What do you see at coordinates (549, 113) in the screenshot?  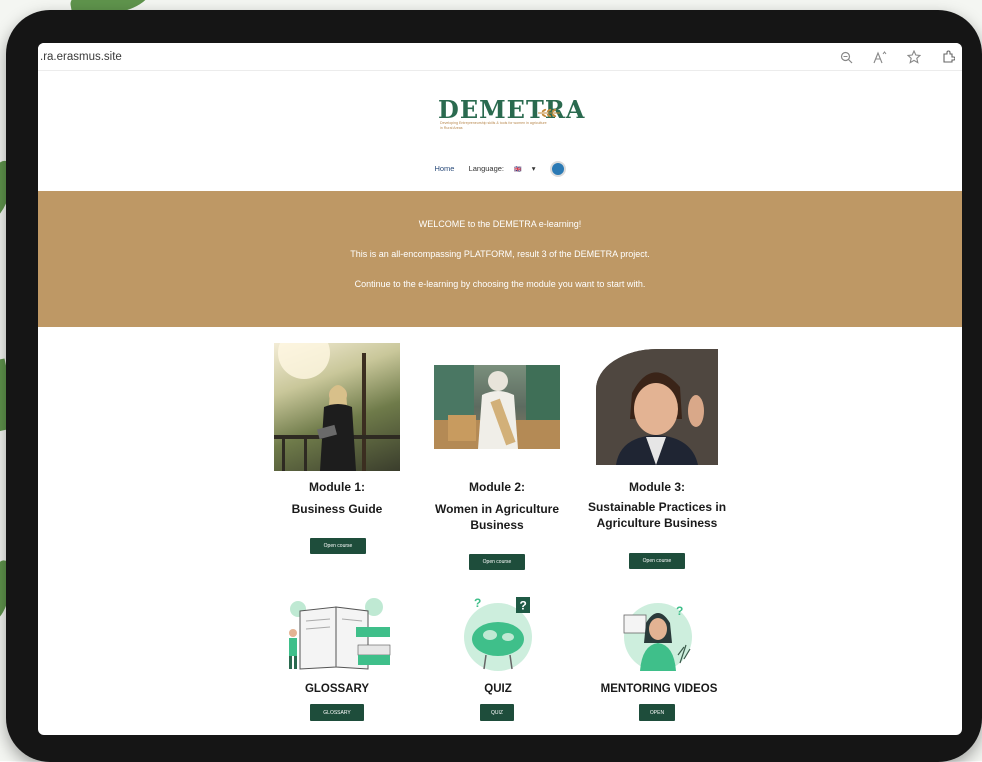 I see `wheat-icon` at bounding box center [549, 113].